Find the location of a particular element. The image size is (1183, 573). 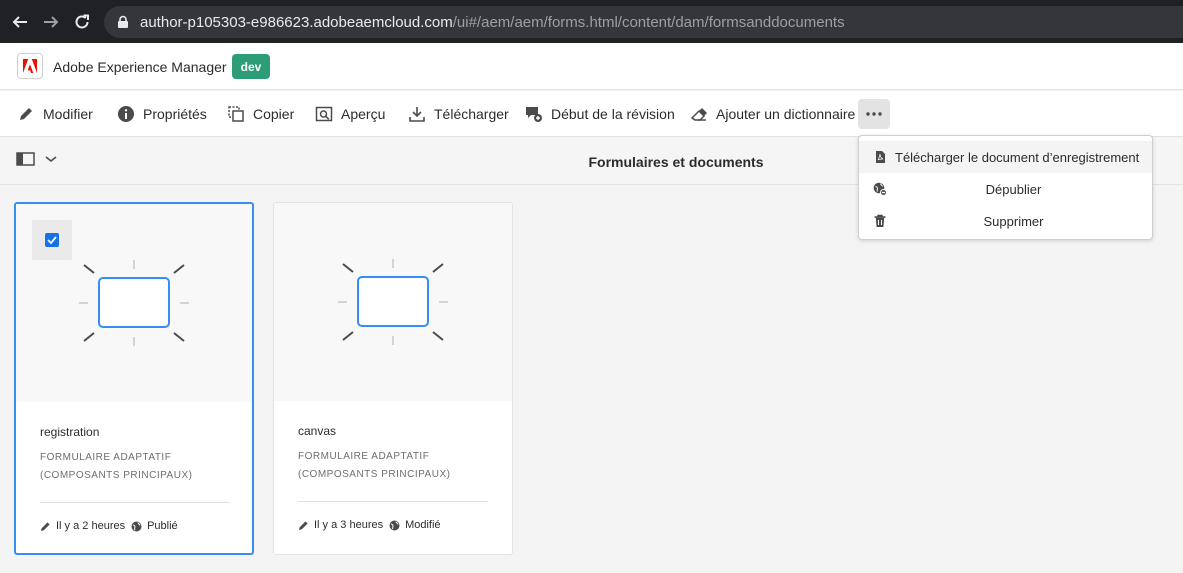

checkbox-checked is located at coordinates (52, 240).